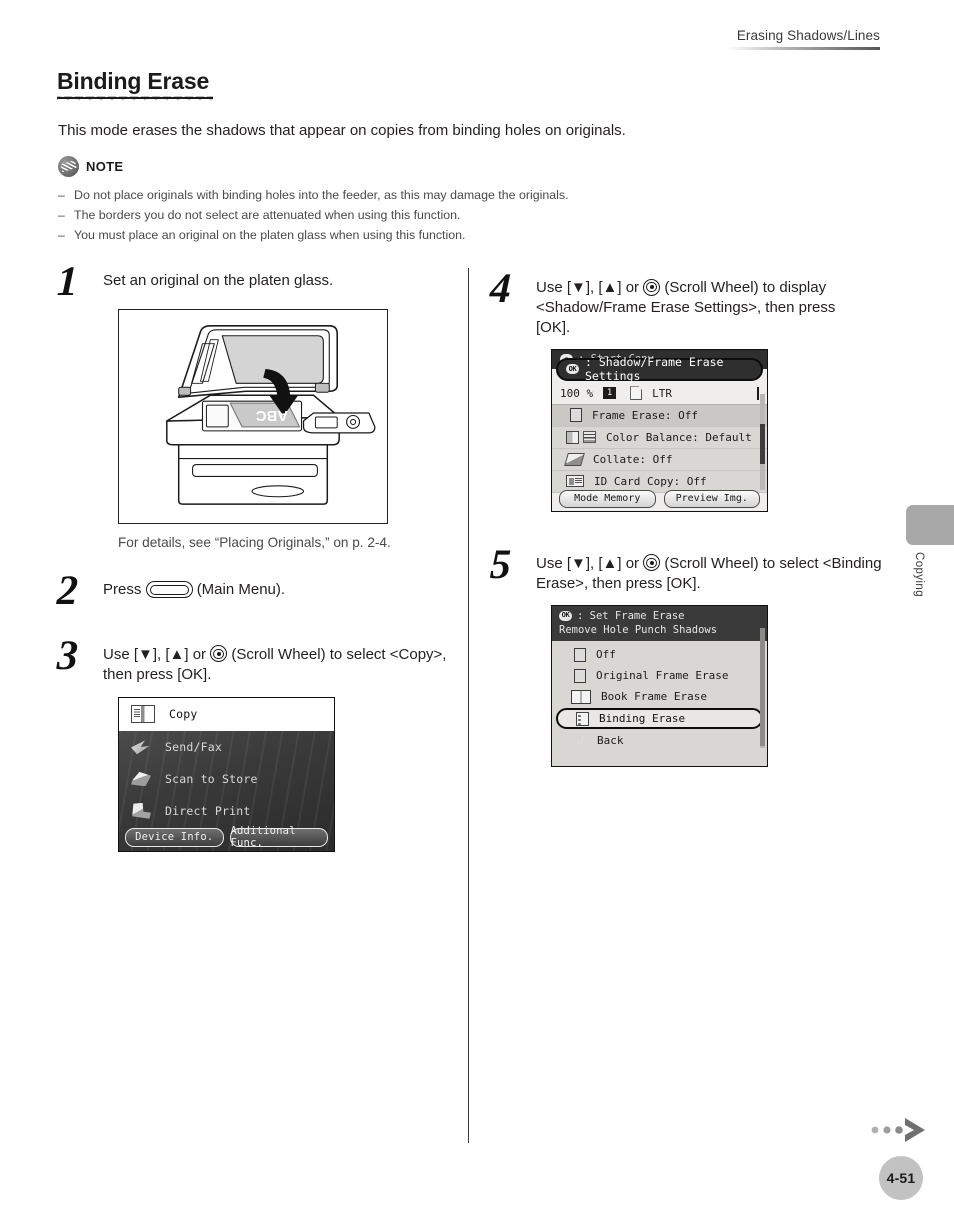 The height and width of the screenshot is (1227, 954). I want to click on lcd-row-back: ↲ Back, so click(659, 740).